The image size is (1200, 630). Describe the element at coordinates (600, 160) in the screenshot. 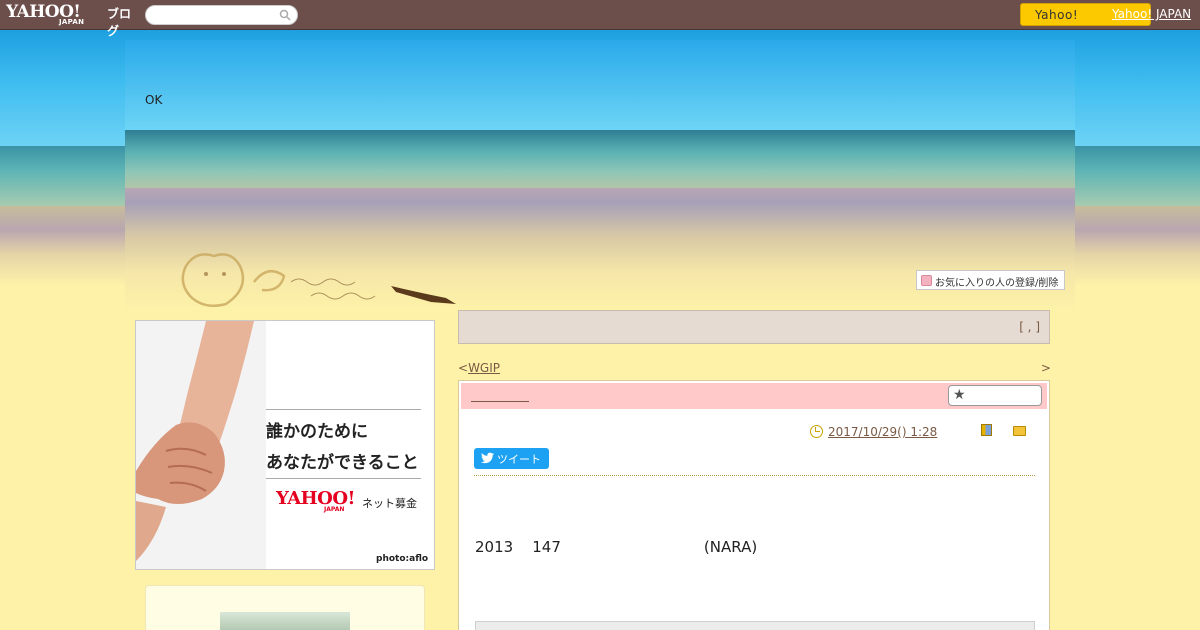

I see `header-sea` at that location.